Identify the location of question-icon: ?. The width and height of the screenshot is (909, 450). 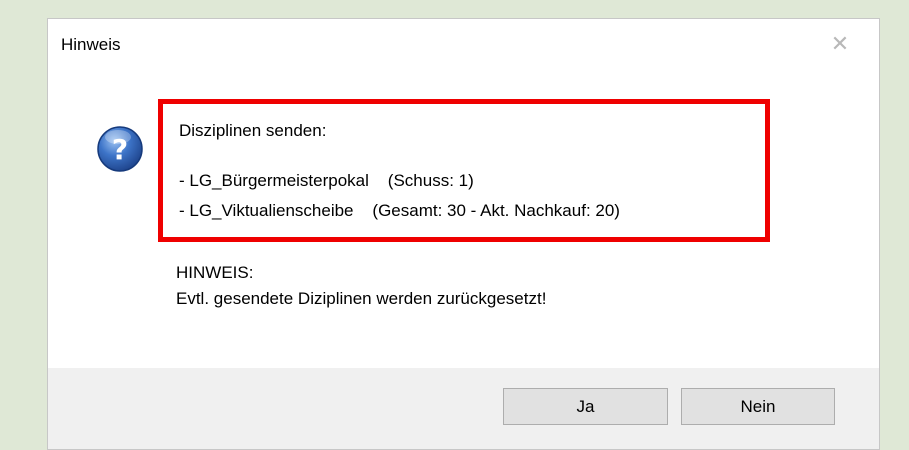
(120, 149).